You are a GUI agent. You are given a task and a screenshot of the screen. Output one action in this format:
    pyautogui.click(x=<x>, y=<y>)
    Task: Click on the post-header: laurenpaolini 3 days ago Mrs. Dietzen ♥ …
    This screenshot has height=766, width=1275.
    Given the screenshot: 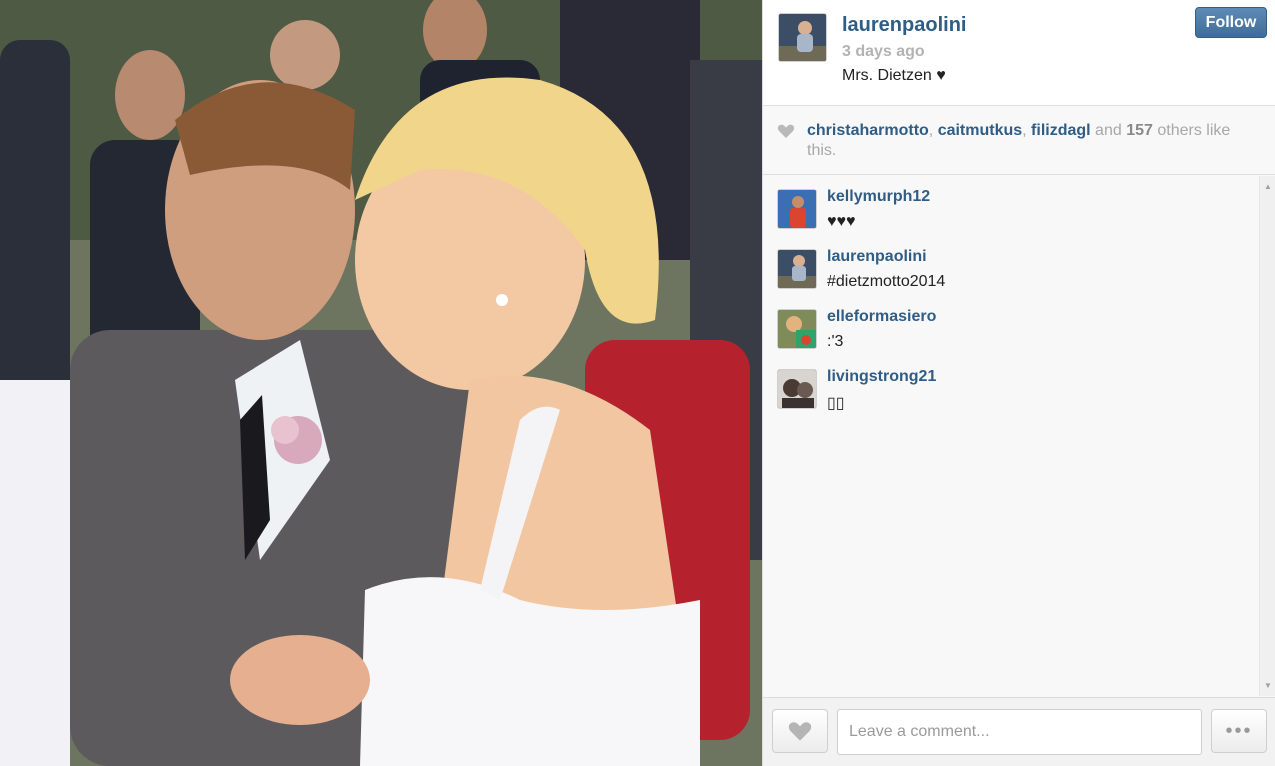 What is the action you would take?
    pyautogui.click(x=1019, y=53)
    